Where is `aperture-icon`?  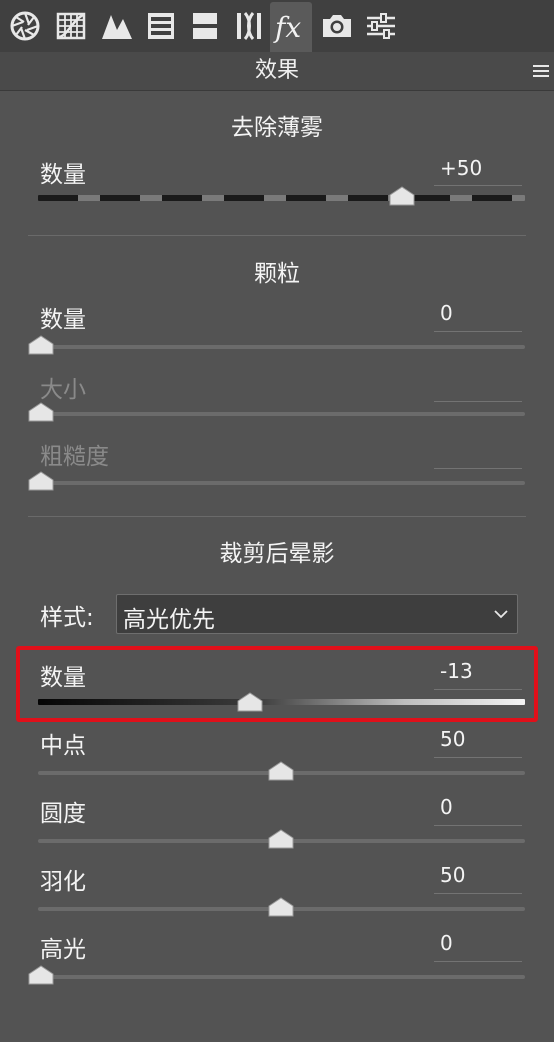 aperture-icon is located at coordinates (25, 26).